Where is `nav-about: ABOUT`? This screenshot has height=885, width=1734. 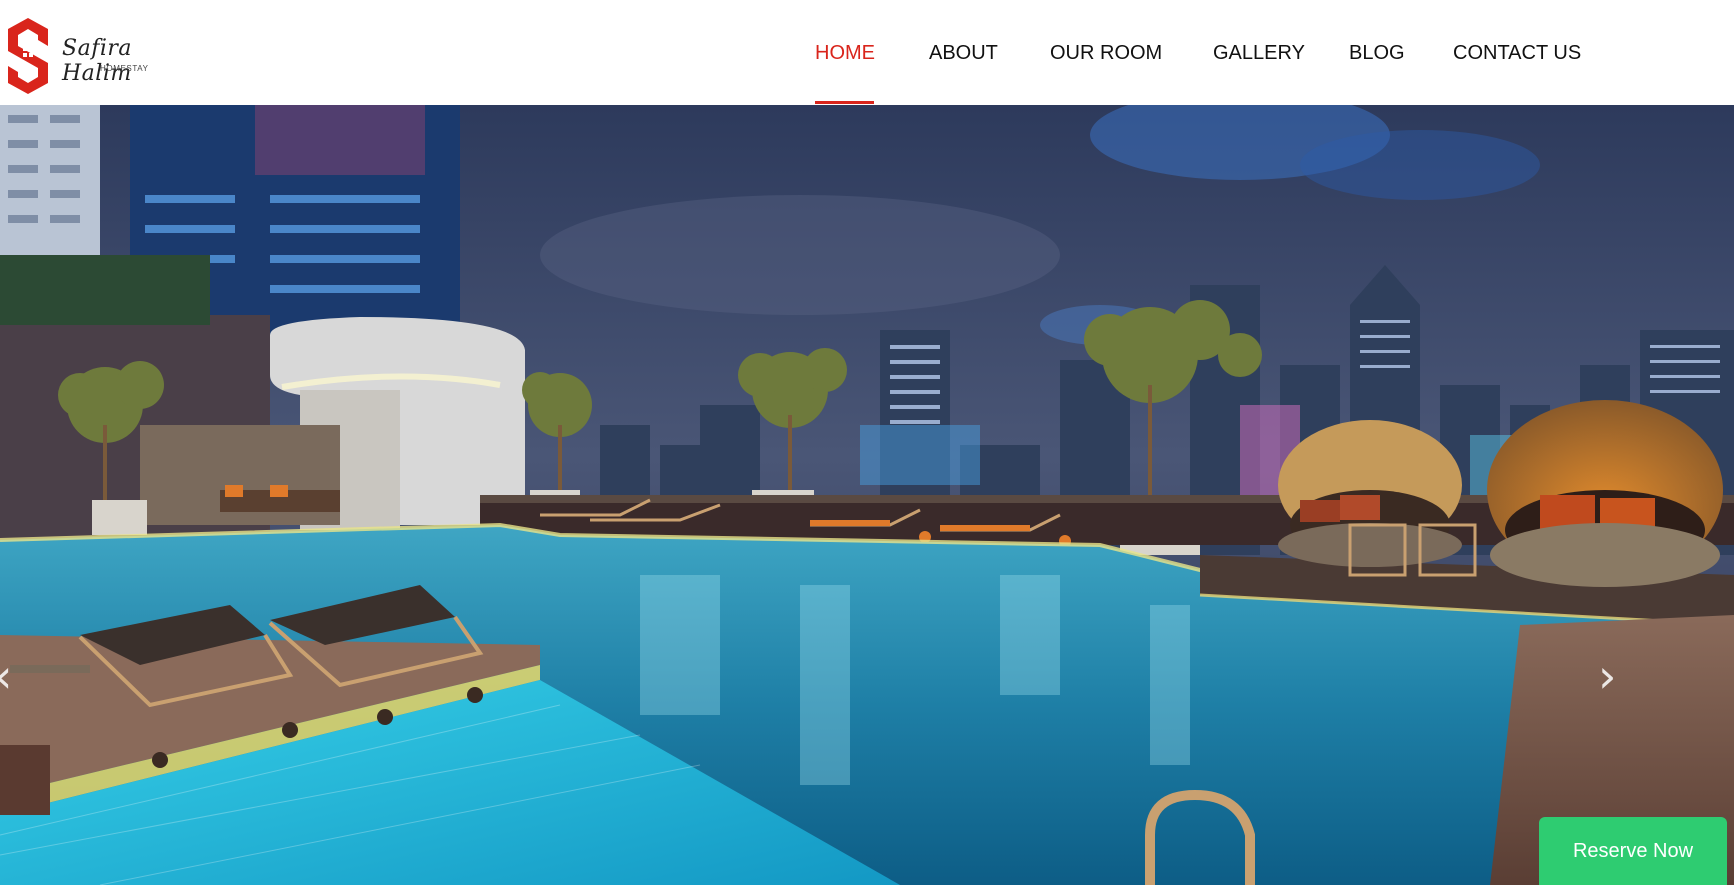
nav-about: ABOUT is located at coordinates (963, 53).